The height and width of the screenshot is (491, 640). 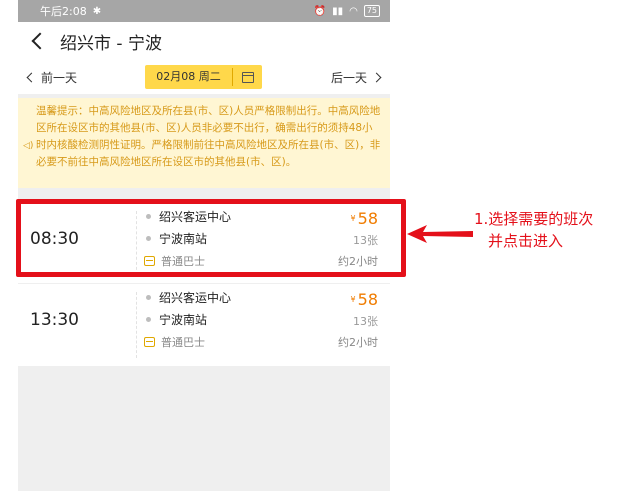 What do you see at coordinates (534, 219) in the screenshot?
I see `annotation-line-1: 1.选择需要的班次` at bounding box center [534, 219].